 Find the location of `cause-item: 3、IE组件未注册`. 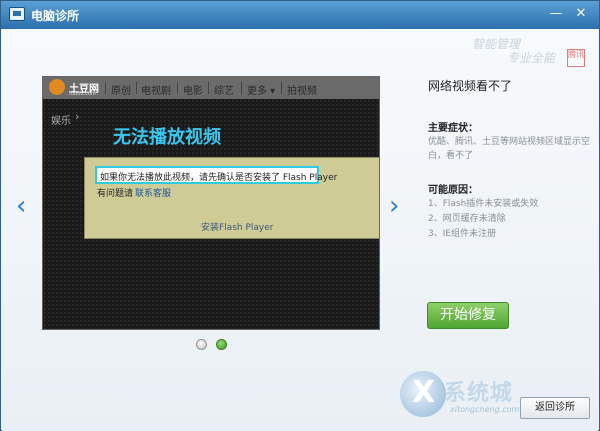

cause-item: 3、IE组件未注册 is located at coordinates (462, 234).